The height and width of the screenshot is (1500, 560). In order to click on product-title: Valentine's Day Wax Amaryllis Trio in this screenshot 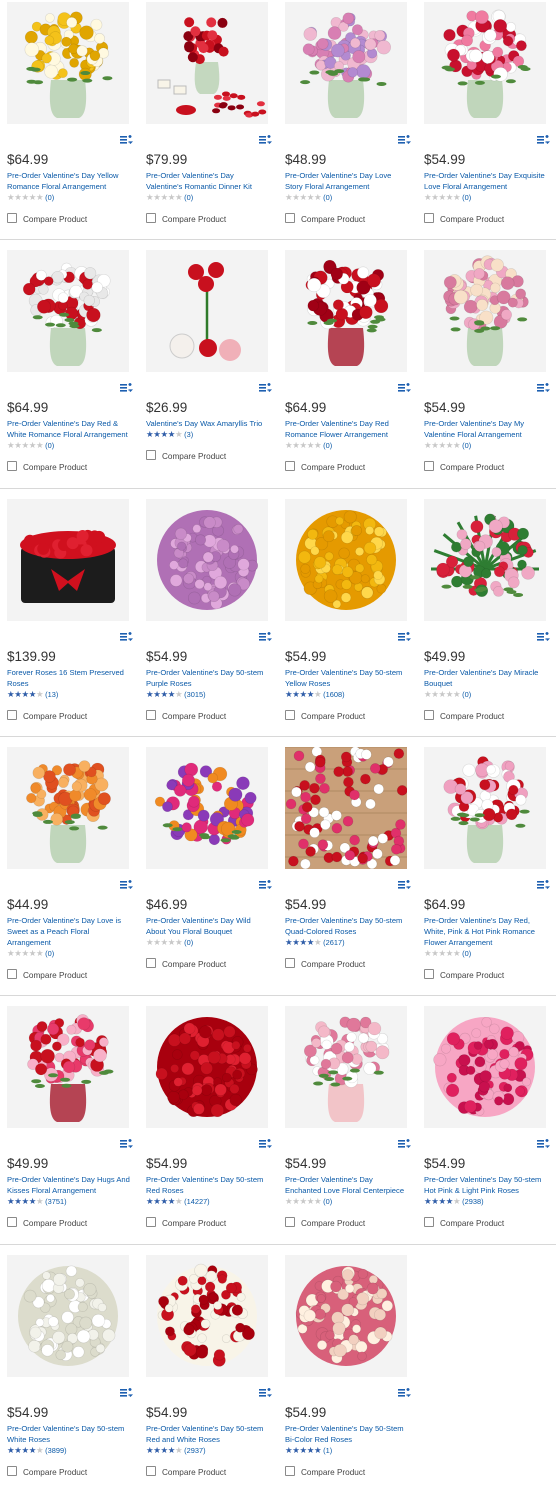, I will do `click(209, 423)`.